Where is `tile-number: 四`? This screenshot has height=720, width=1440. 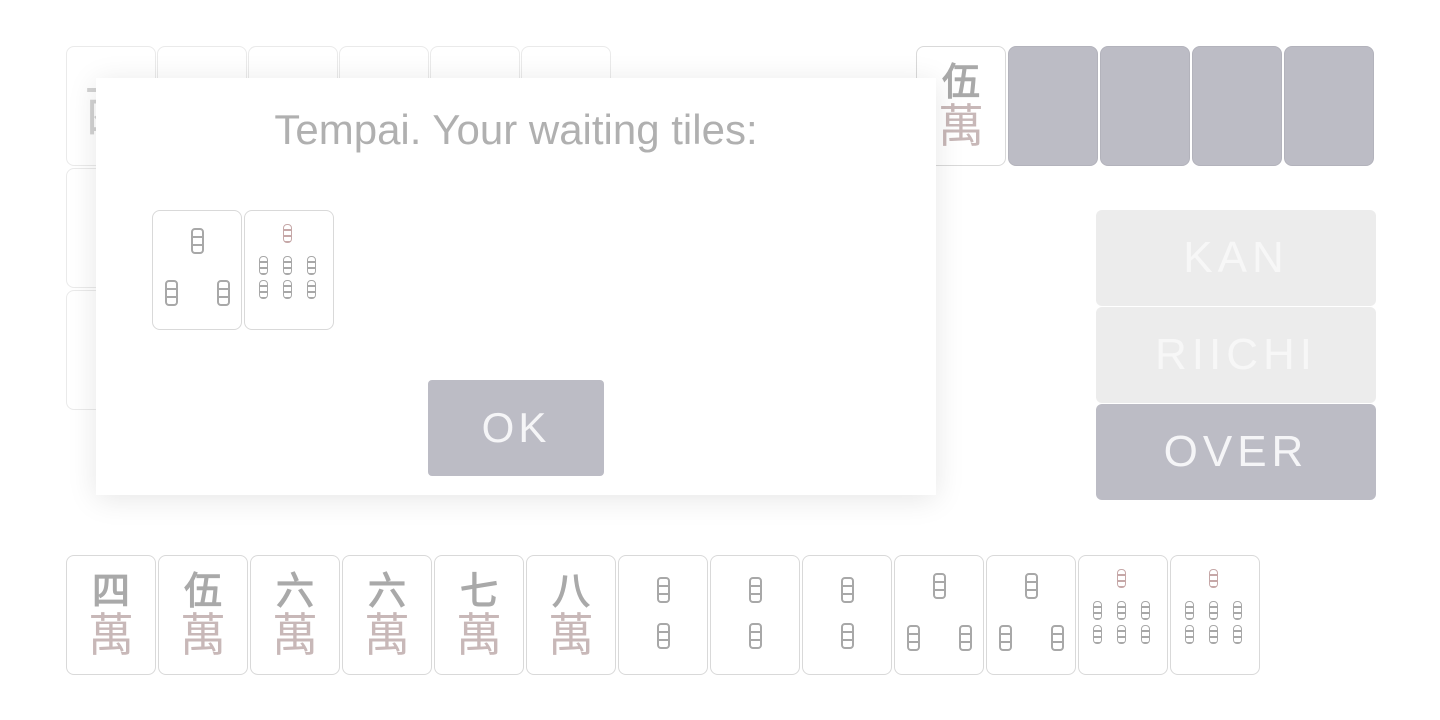 tile-number: 四 is located at coordinates (110, 590).